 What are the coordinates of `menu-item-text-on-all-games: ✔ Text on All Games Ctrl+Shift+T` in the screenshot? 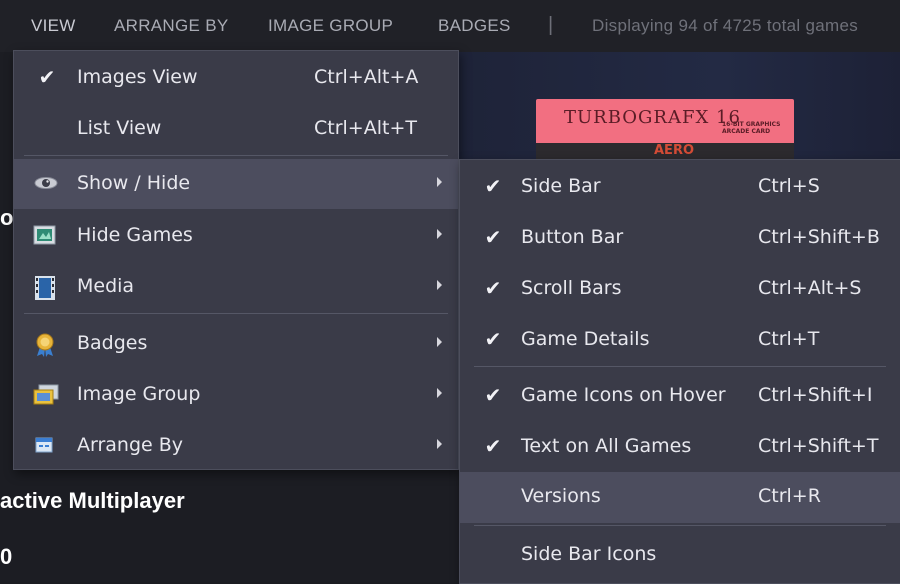 It's located at (680, 446).